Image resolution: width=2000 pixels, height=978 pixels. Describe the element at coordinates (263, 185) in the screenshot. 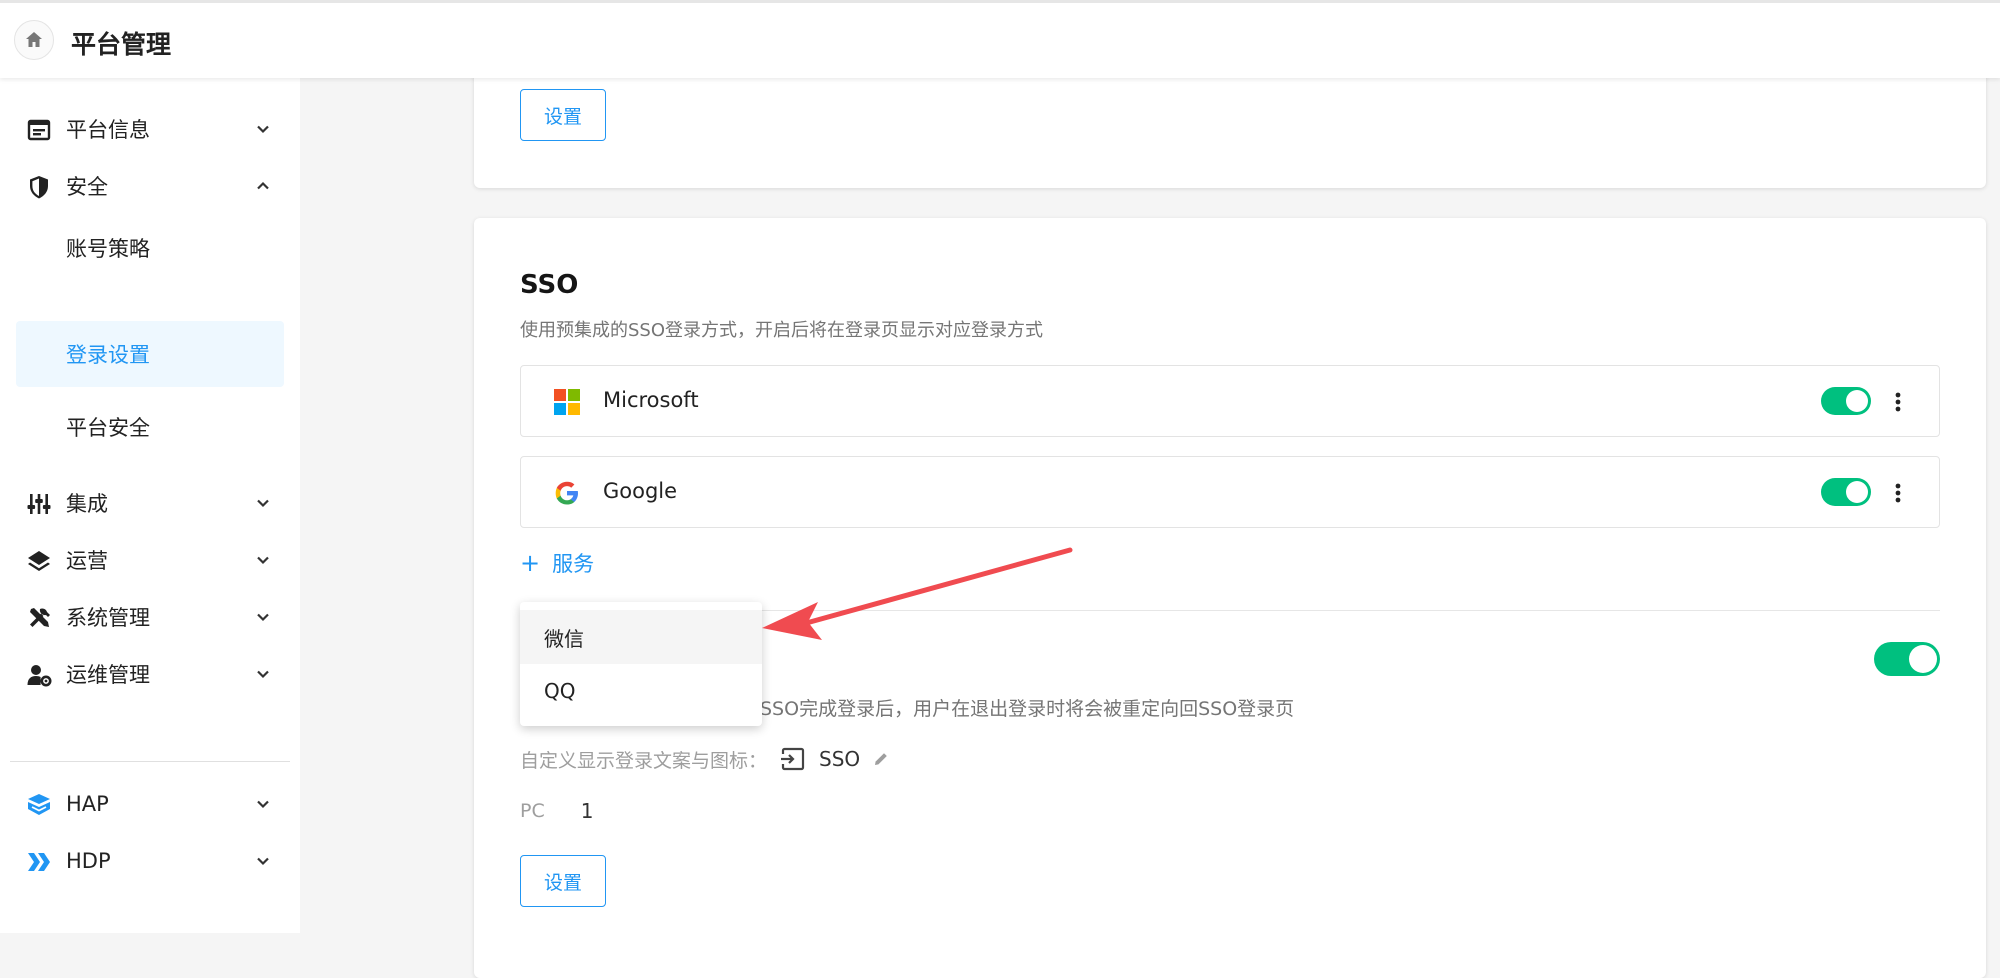

I see `chevron-up-icon` at that location.